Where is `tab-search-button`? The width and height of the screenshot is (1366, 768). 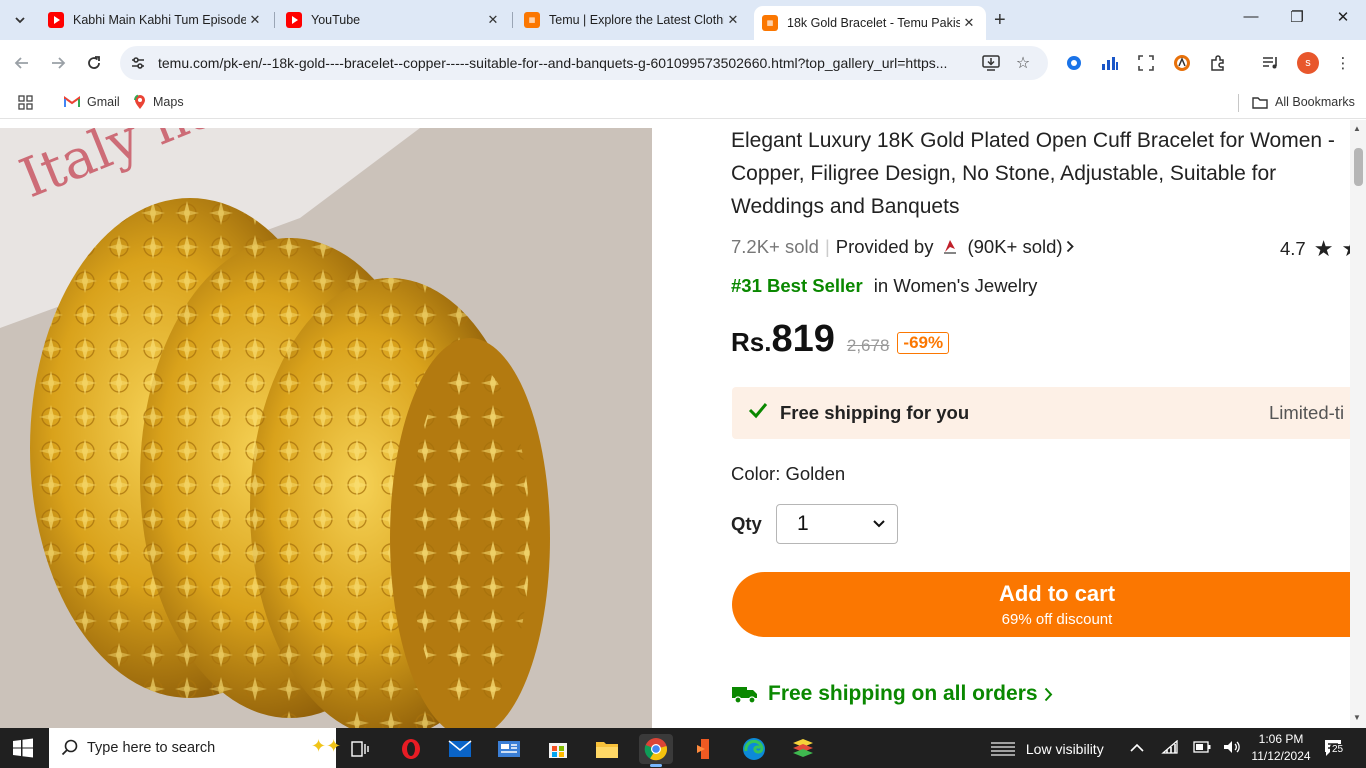 tab-search-button is located at coordinates (20, 20).